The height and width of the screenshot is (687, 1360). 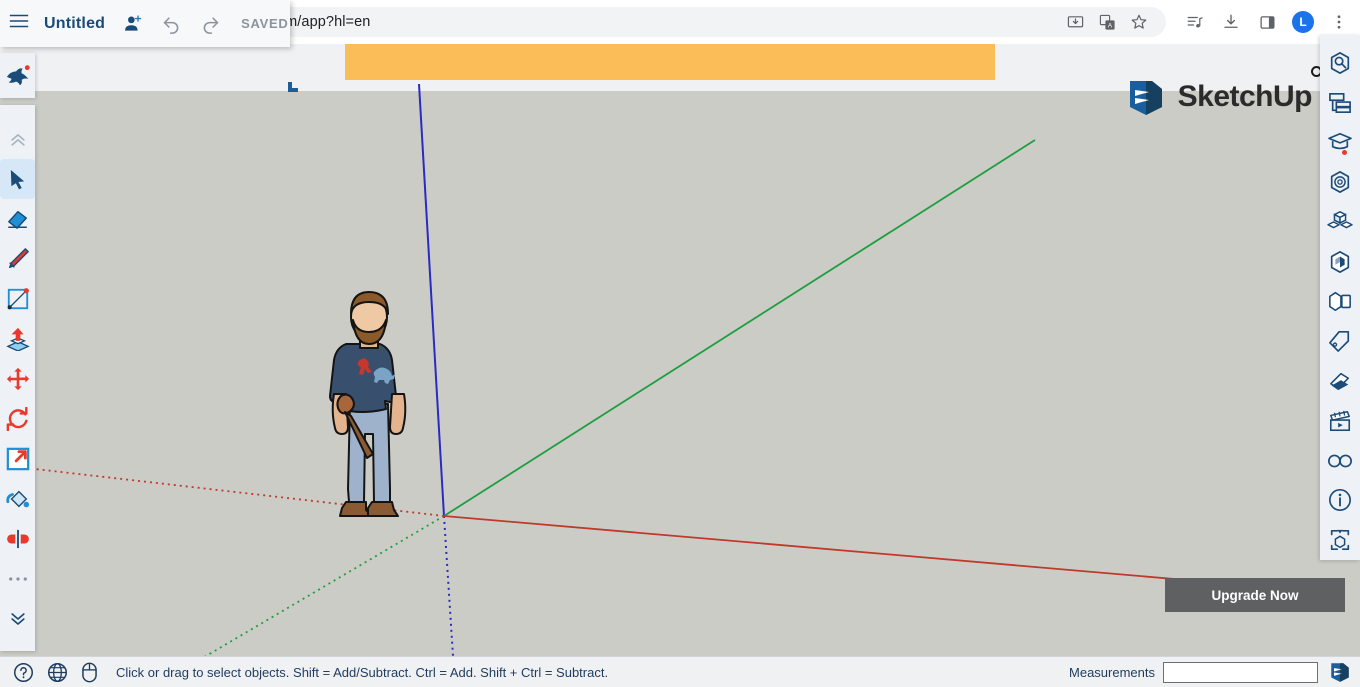 I want to click on right-tray, so click(x=1340, y=297).